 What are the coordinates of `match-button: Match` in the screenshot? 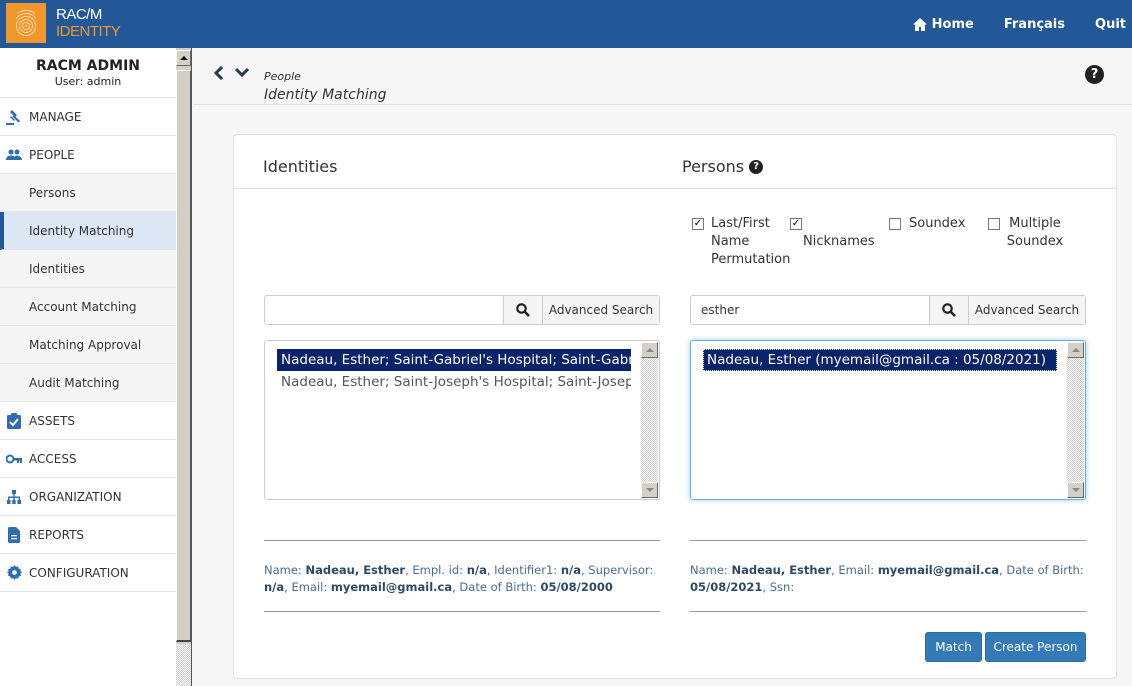 It's located at (953, 647).